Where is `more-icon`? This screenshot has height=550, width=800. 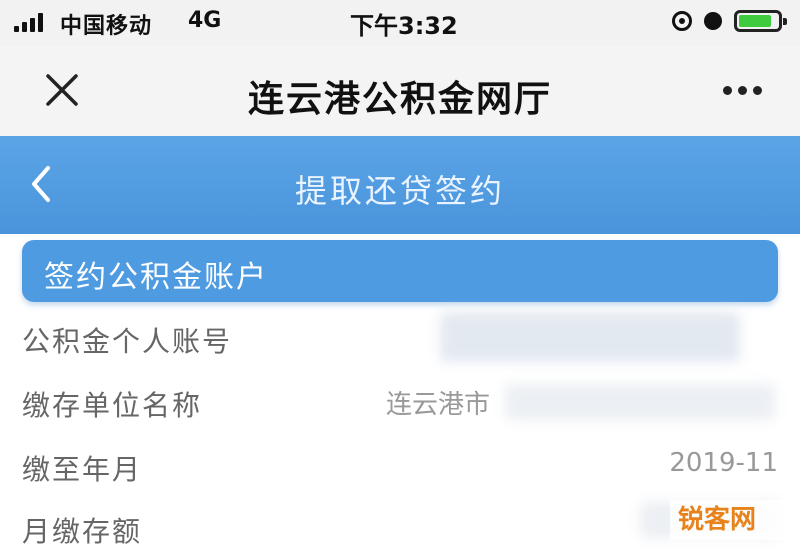 more-icon is located at coordinates (742, 90).